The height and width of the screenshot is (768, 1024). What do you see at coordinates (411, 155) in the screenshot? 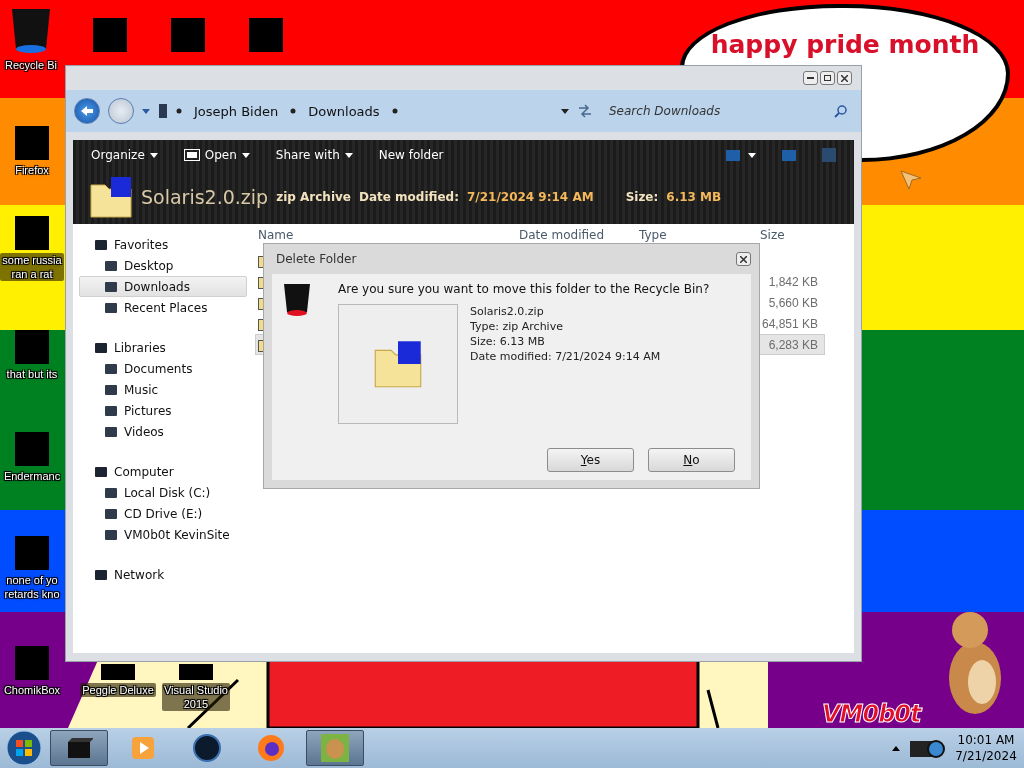
I see `toolbar-button: New folder` at bounding box center [411, 155].